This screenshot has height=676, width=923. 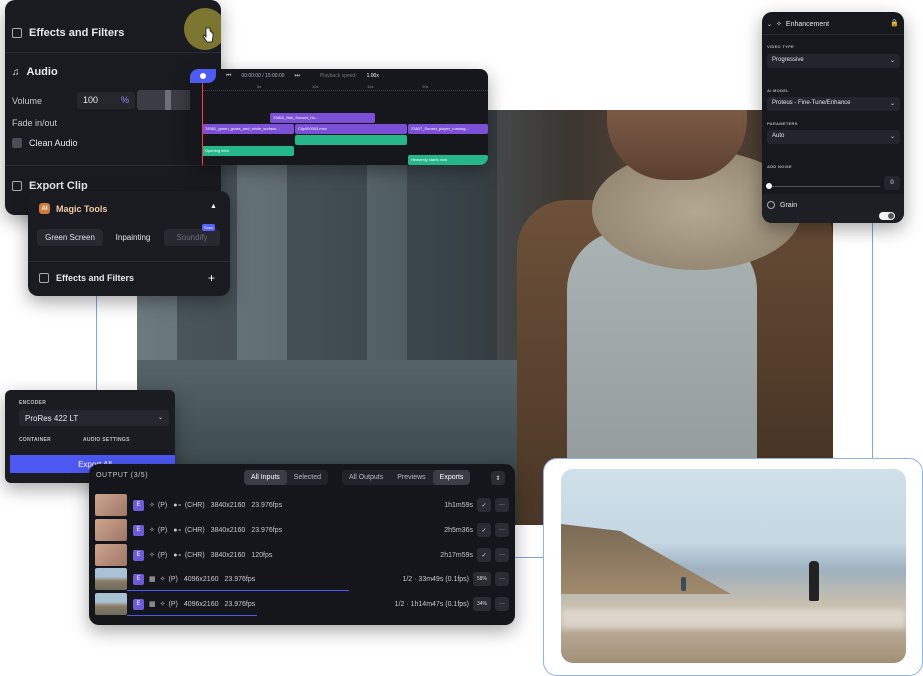 I want to click on soundify-button: Soundify, so click(x=192, y=237).